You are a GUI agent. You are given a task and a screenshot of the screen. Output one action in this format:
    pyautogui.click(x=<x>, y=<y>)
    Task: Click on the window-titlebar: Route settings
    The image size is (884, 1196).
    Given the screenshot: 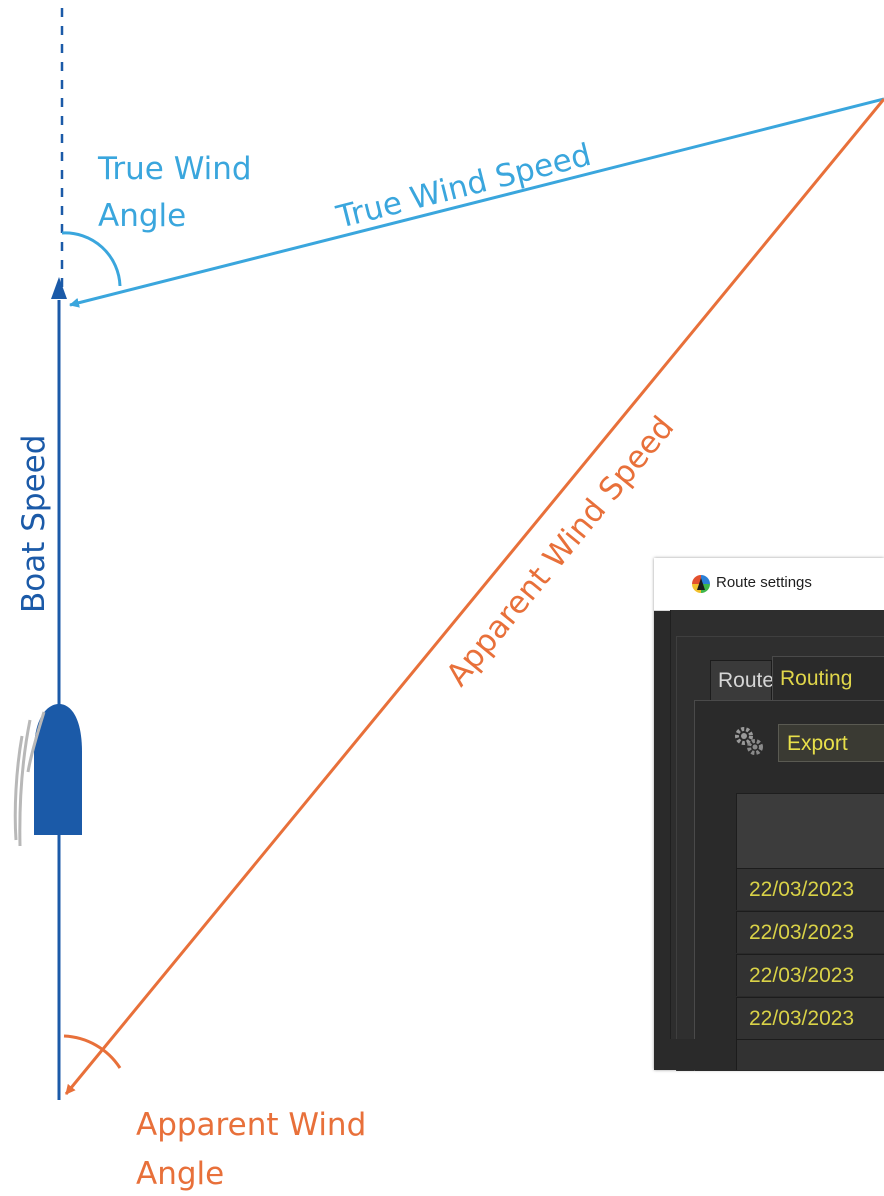 What is the action you would take?
    pyautogui.click(x=769, y=584)
    